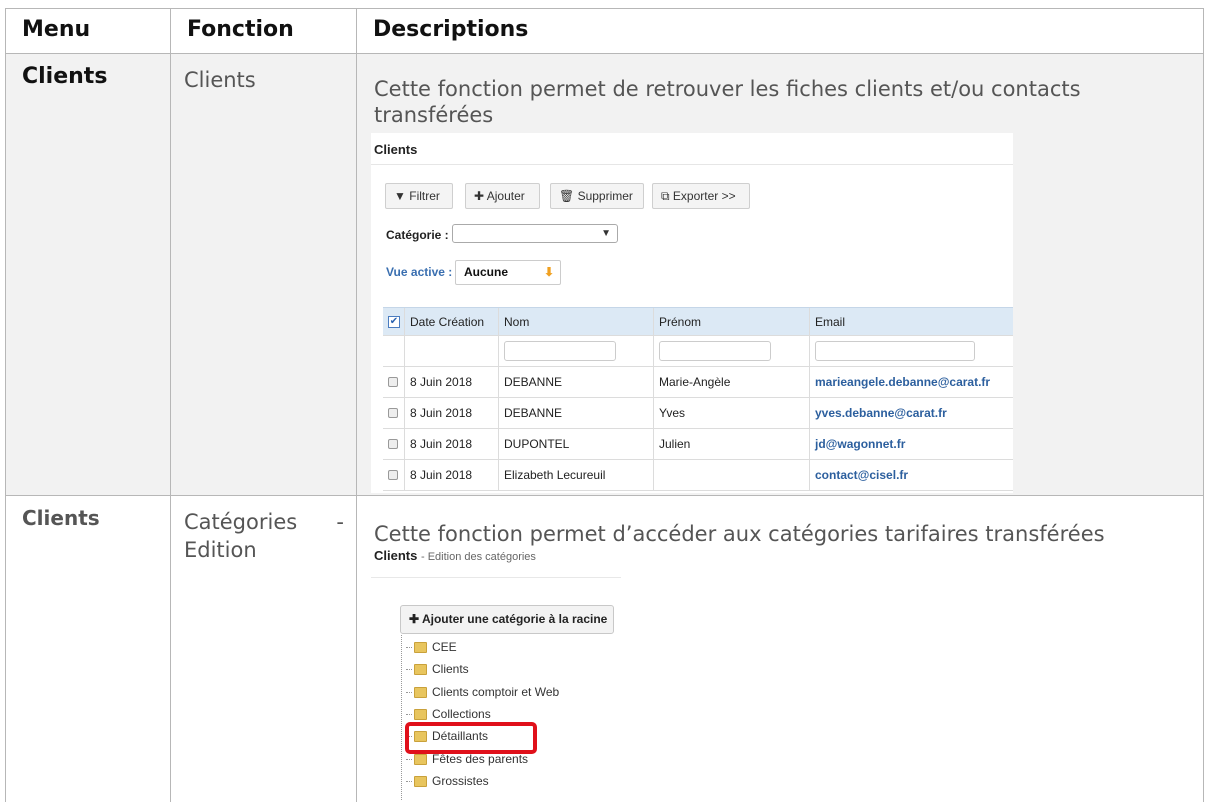 The width and height of the screenshot is (1212, 802). Describe the element at coordinates (400, 196) in the screenshot. I see `filter-icon: ▼` at that location.